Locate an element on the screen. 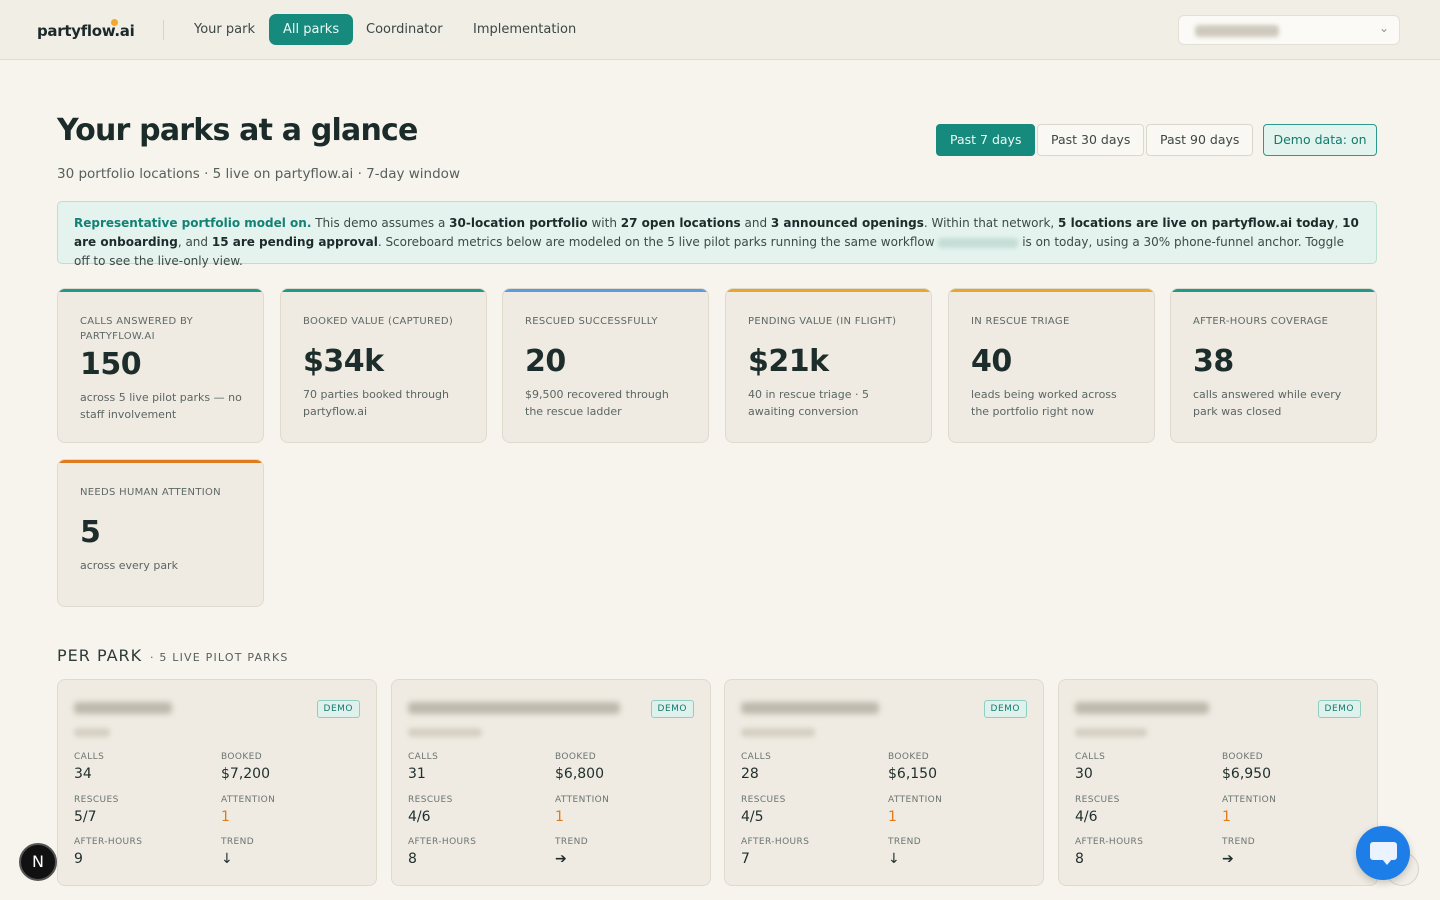 This screenshot has width=1440, height=900. stat-label: AFTER-HOURS COVERAGE is located at coordinates (1261, 321).